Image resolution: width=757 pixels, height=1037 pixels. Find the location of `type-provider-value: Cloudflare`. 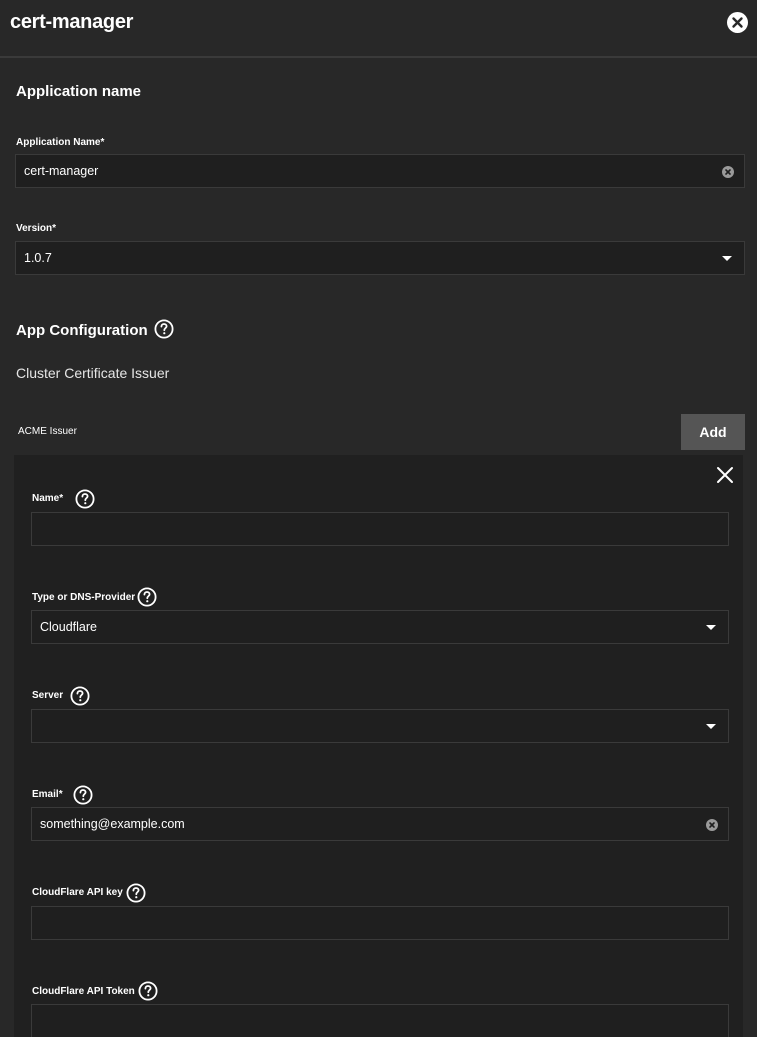

type-provider-value: Cloudflare is located at coordinates (68, 627).